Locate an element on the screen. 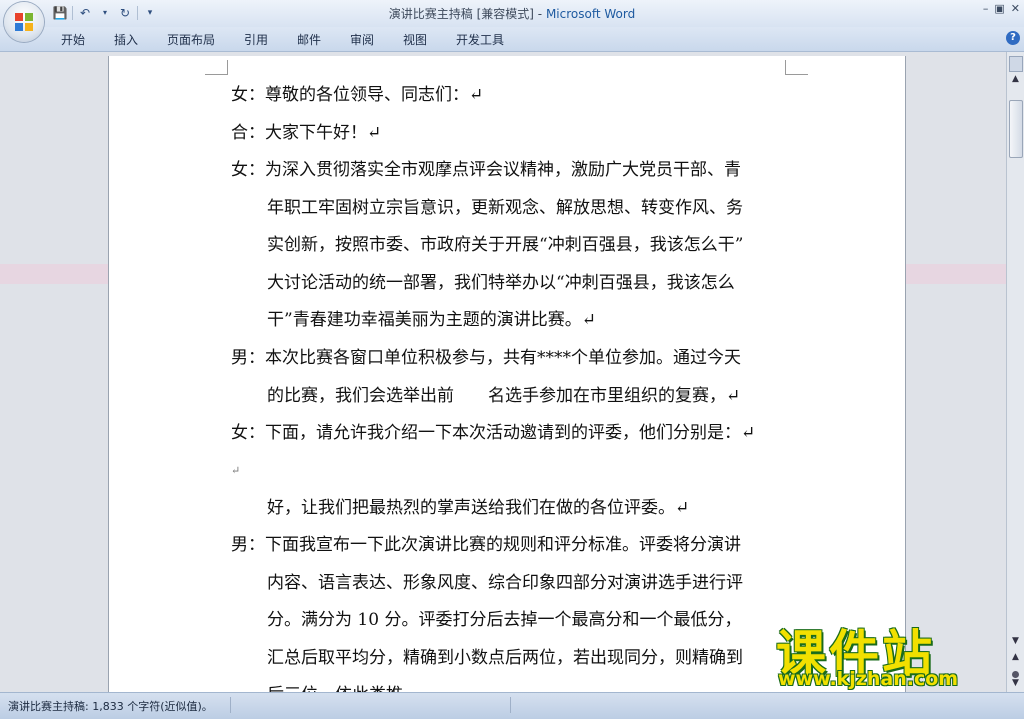 This screenshot has height=719, width=1024. text-line: 合：大家下午好！↵ is located at coordinates (306, 133).